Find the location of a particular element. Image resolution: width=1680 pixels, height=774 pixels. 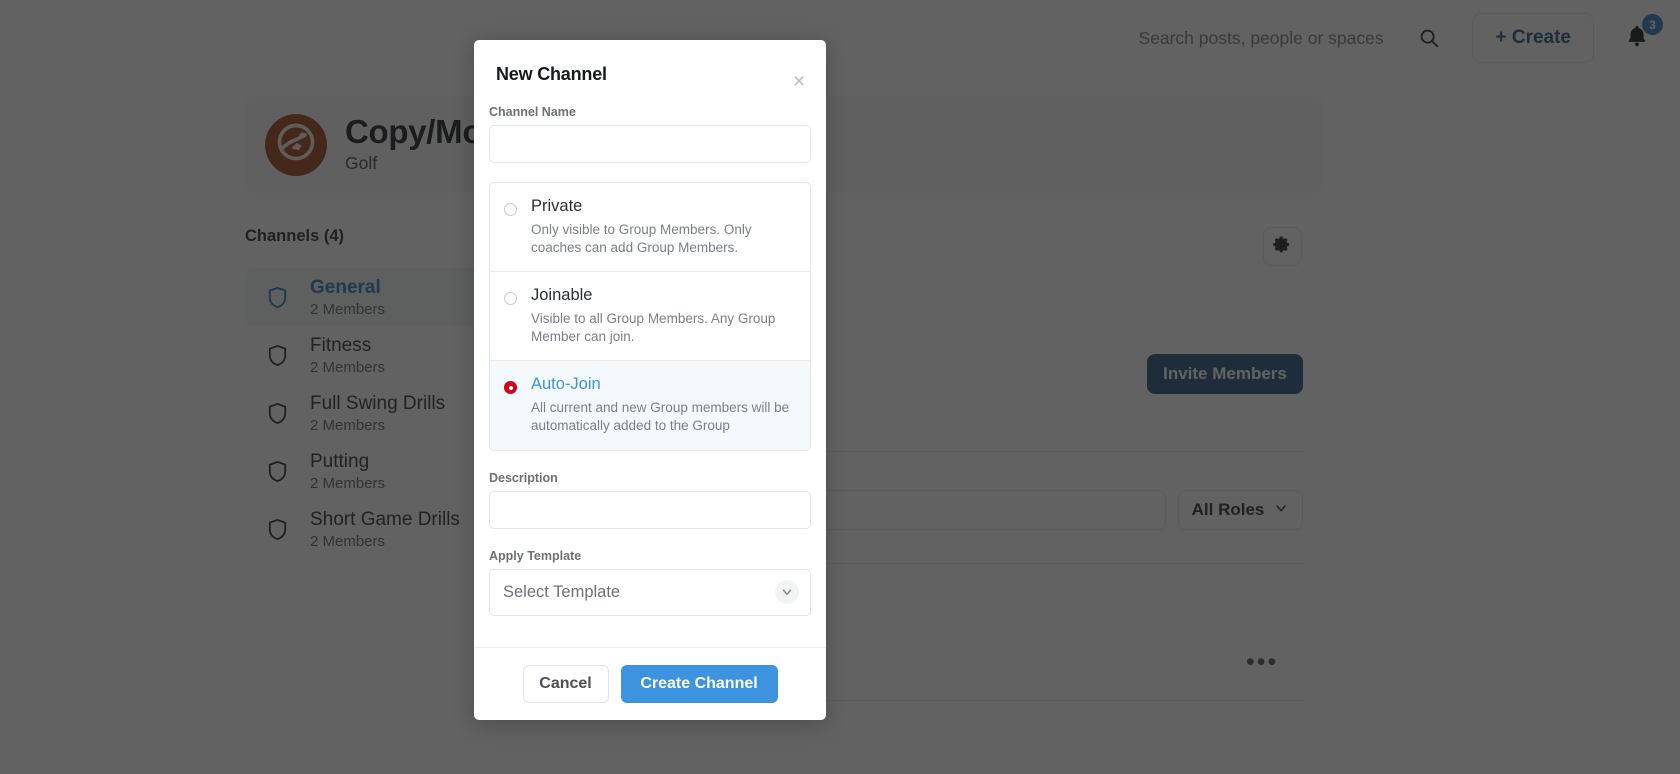

description-field: Description is located at coordinates (650, 500).